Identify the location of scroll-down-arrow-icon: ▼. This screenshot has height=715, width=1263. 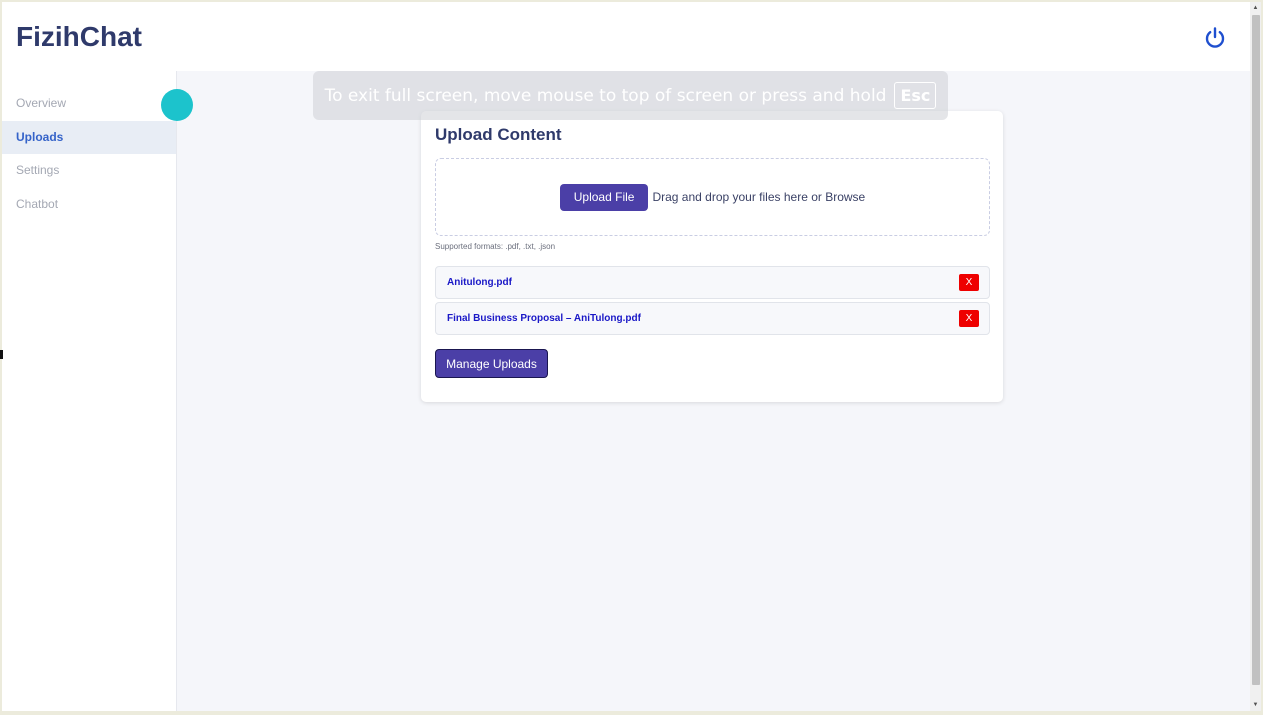
(1255, 705).